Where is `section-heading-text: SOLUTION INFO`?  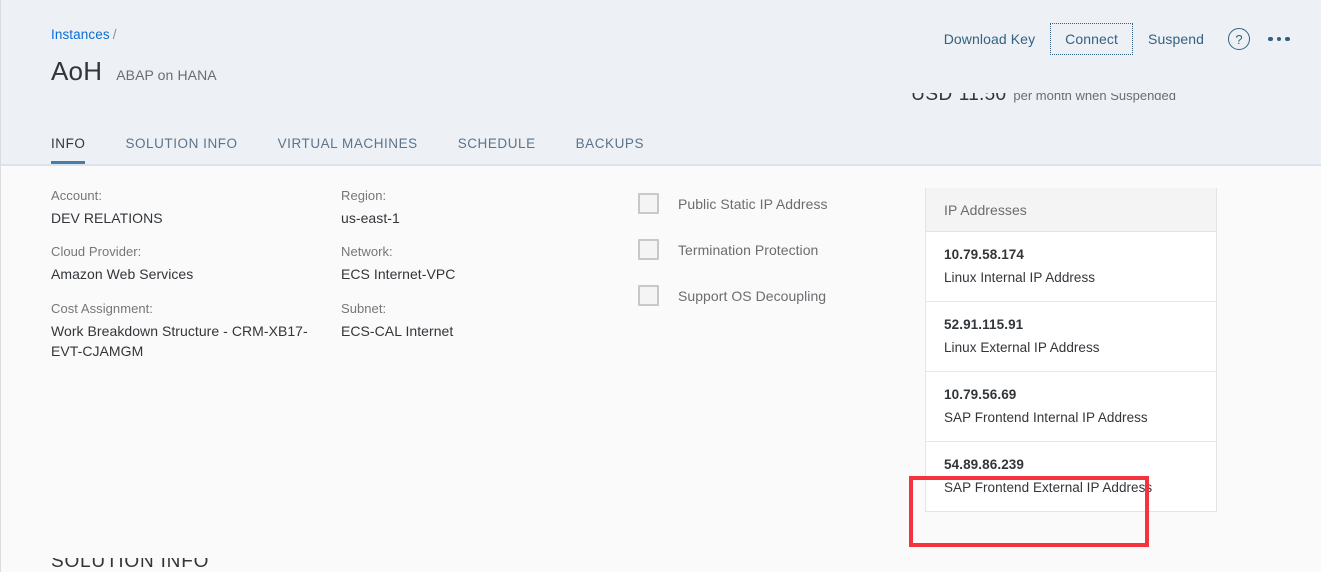
section-heading-text: SOLUTION INFO is located at coordinates (130, 565).